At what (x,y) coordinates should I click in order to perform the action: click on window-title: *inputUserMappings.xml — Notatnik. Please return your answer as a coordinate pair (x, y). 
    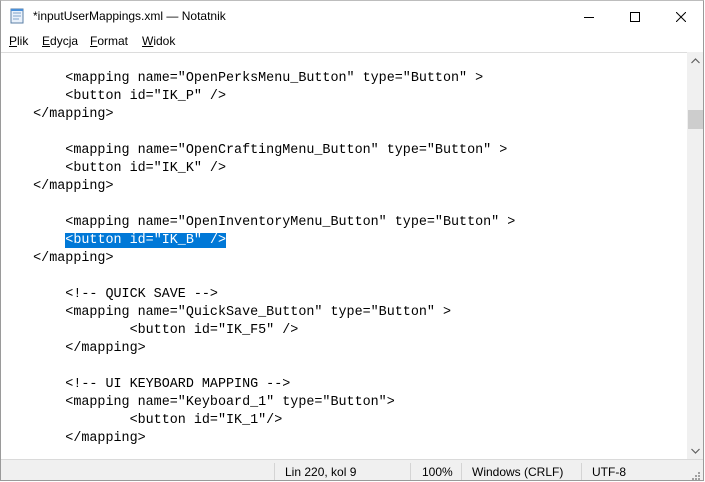
    Looking at the image, I should click on (129, 16).